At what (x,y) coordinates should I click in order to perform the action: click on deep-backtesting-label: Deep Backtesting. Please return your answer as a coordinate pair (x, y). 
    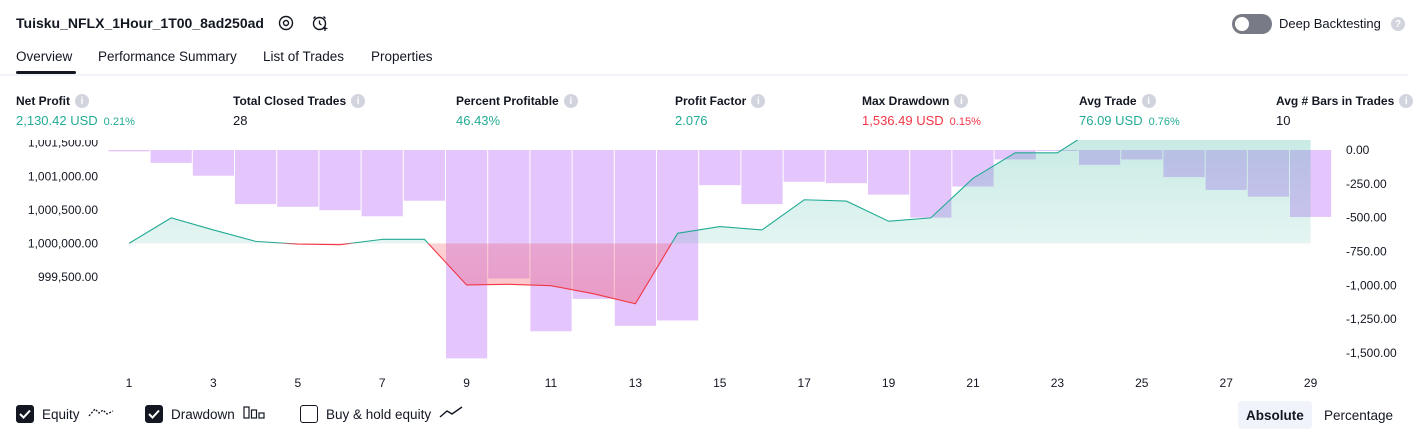
    Looking at the image, I should click on (1330, 23).